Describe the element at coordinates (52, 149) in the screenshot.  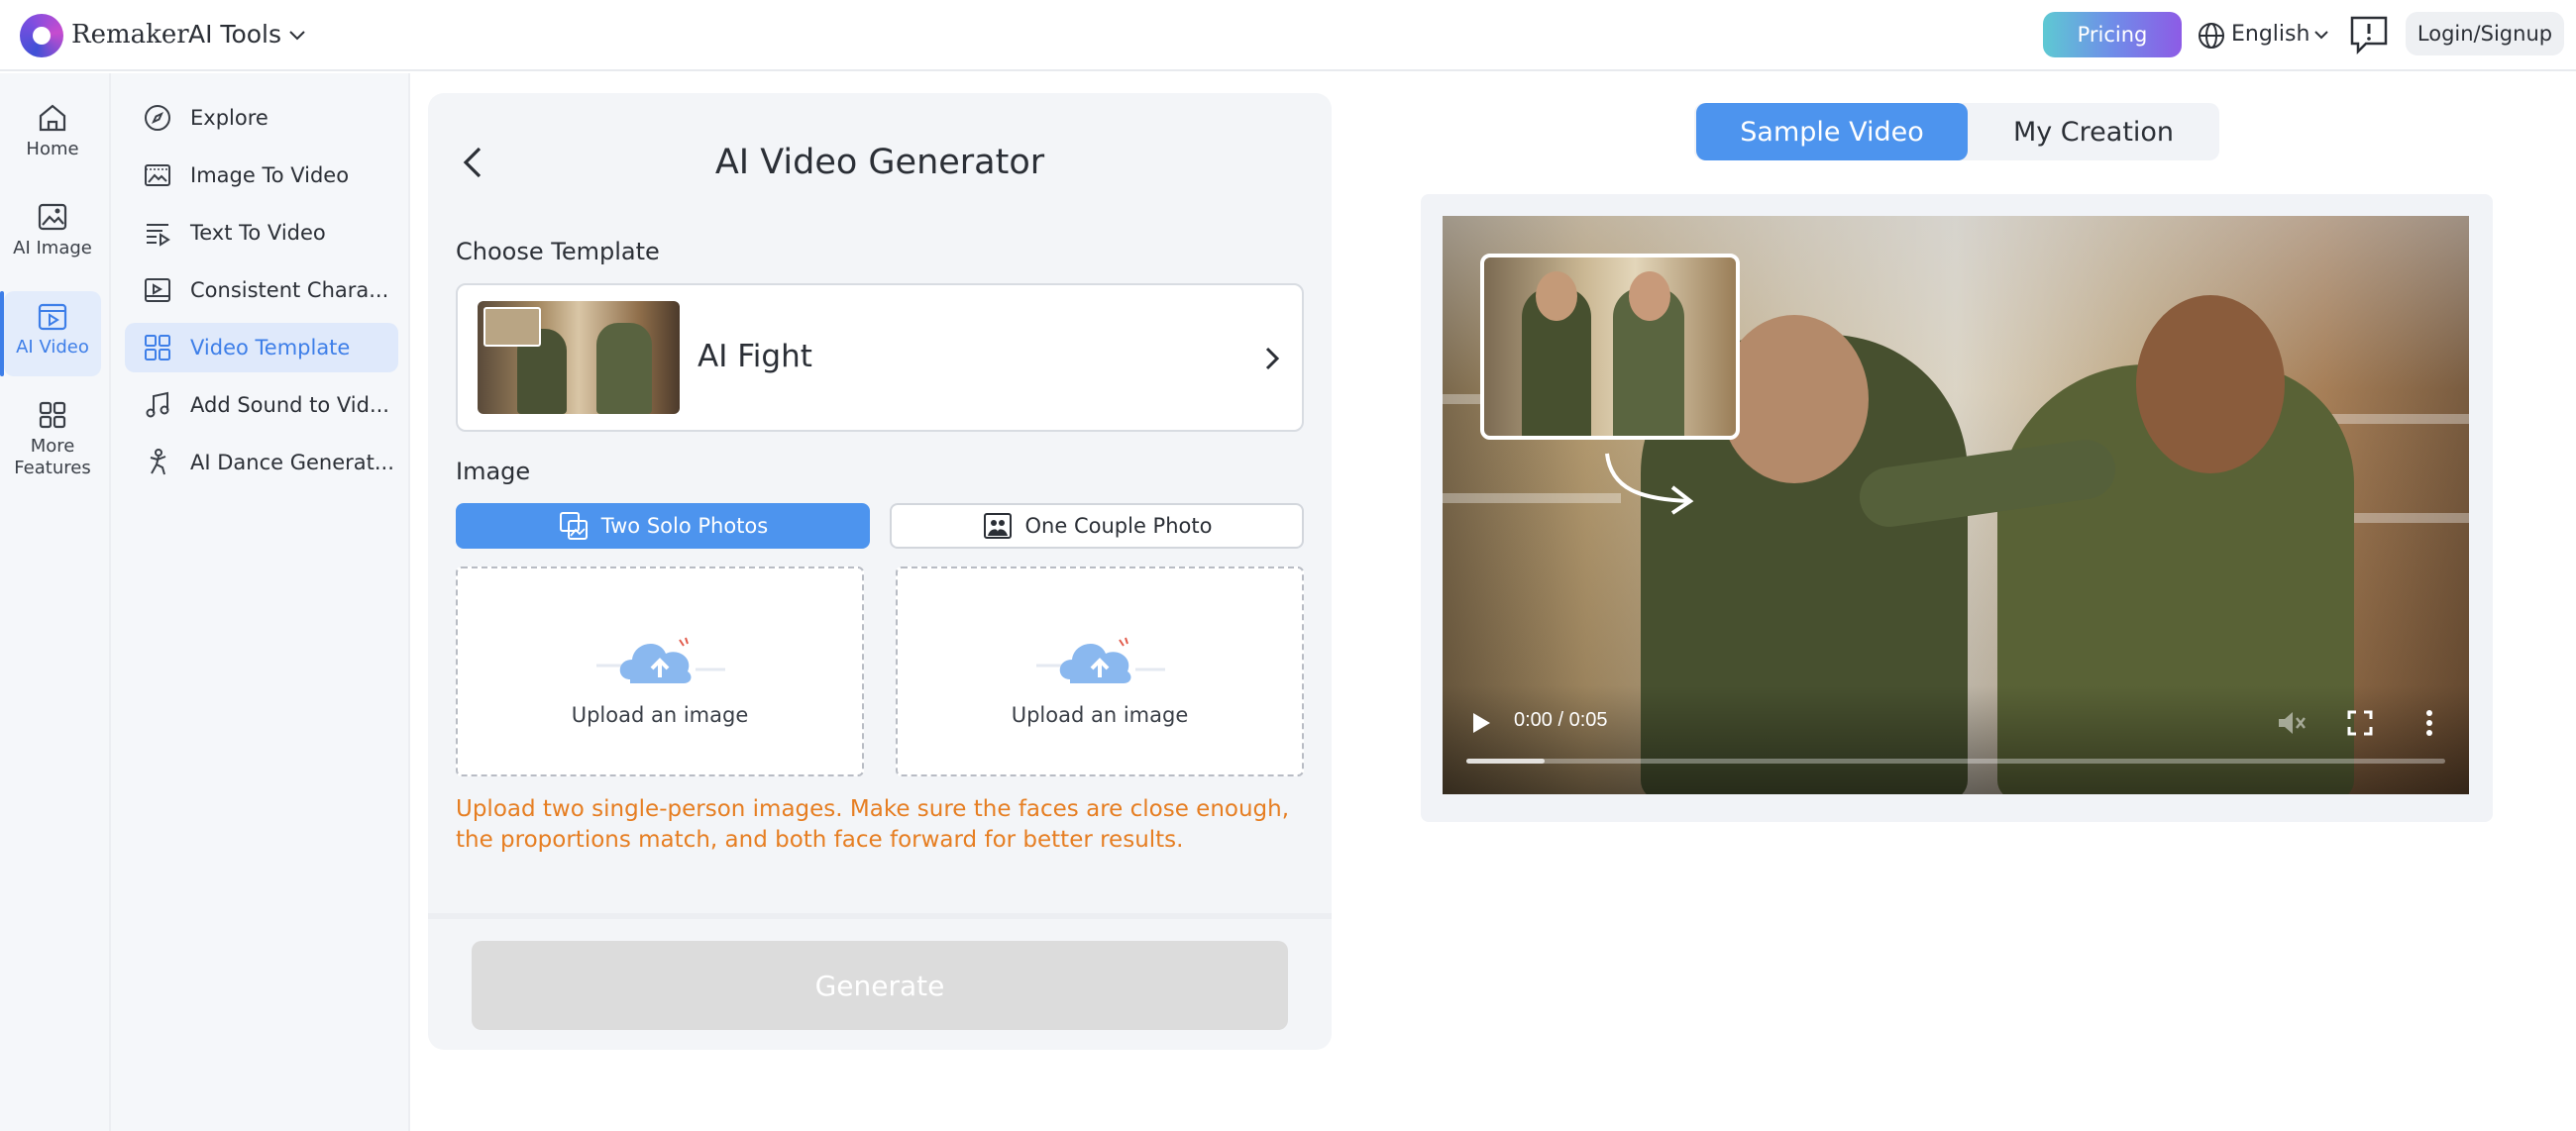
I see `rail-label: Home` at that location.